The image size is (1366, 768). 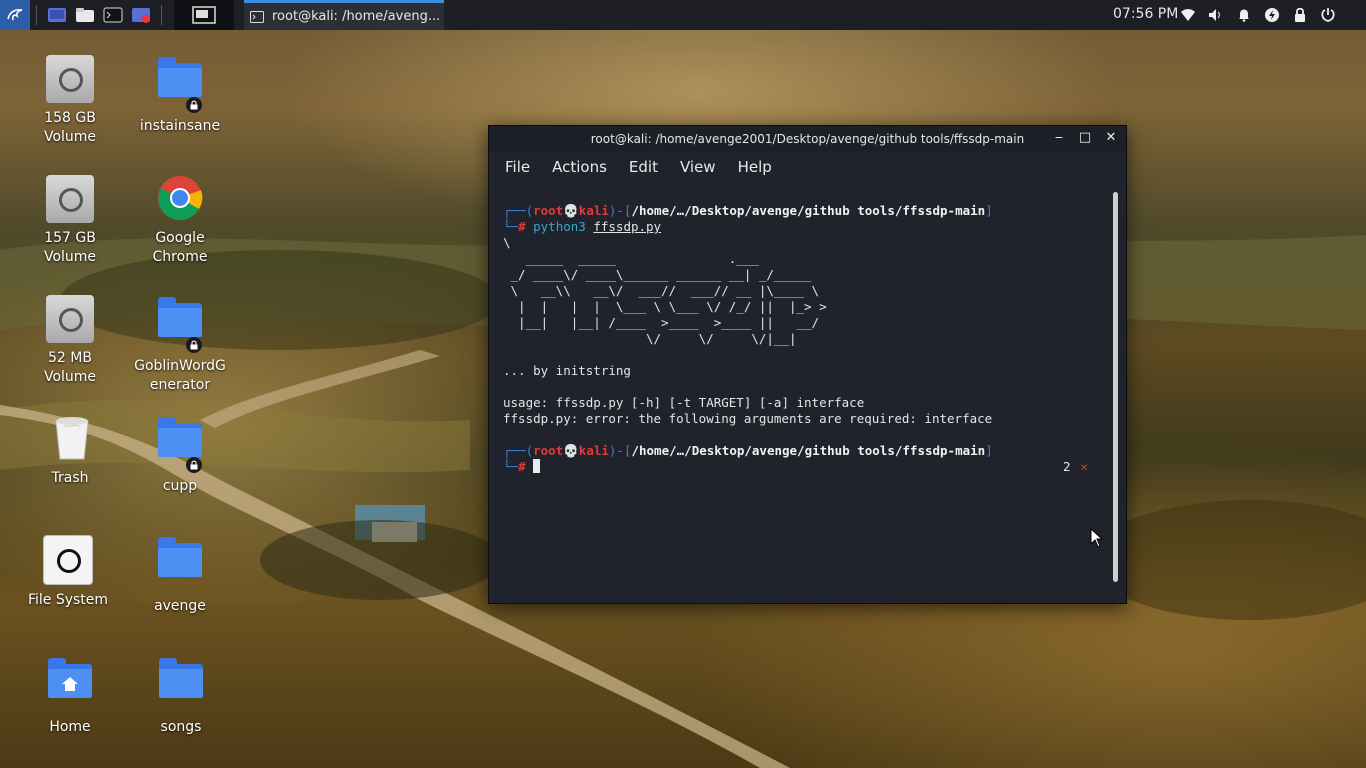 What do you see at coordinates (180, 126) in the screenshot?
I see `desktop-icon-label: instainsane` at bounding box center [180, 126].